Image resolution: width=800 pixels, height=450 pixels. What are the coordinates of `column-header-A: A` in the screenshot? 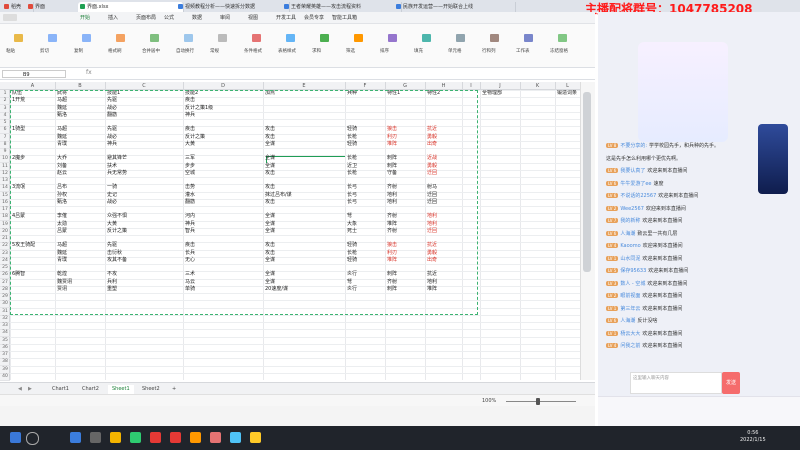 It's located at (33, 86).